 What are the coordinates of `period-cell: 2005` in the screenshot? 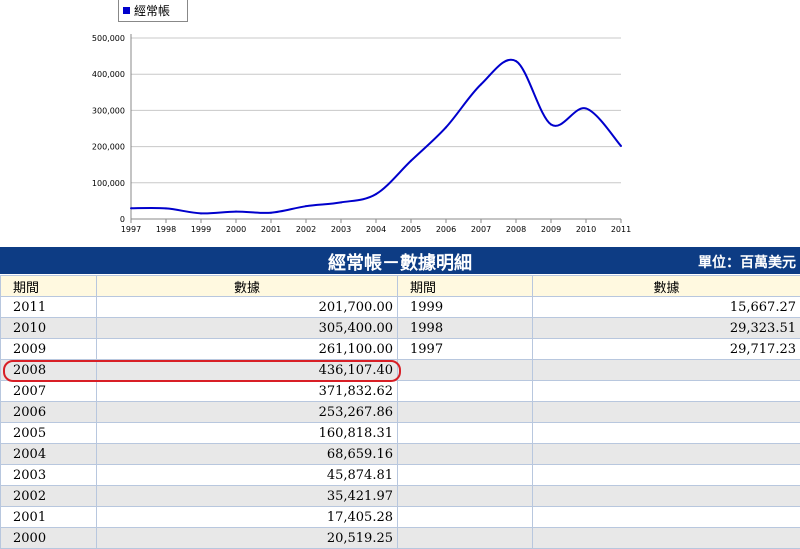 It's located at (49, 433).